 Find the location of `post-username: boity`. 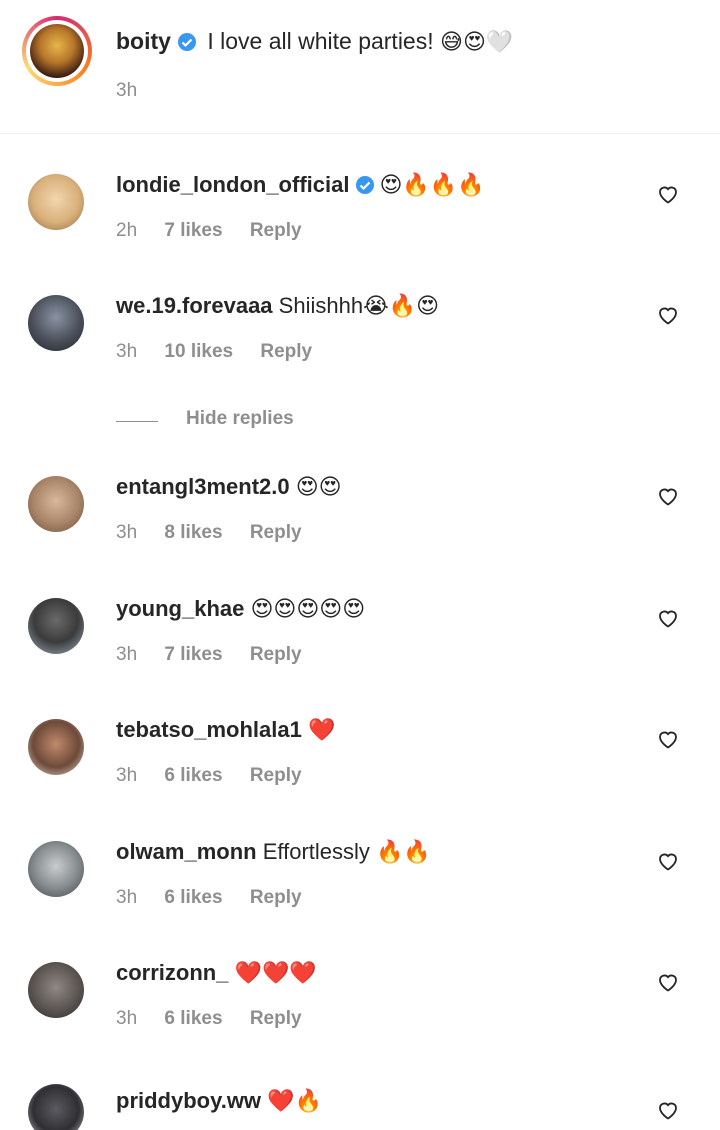

post-username: boity is located at coordinates (143, 41).